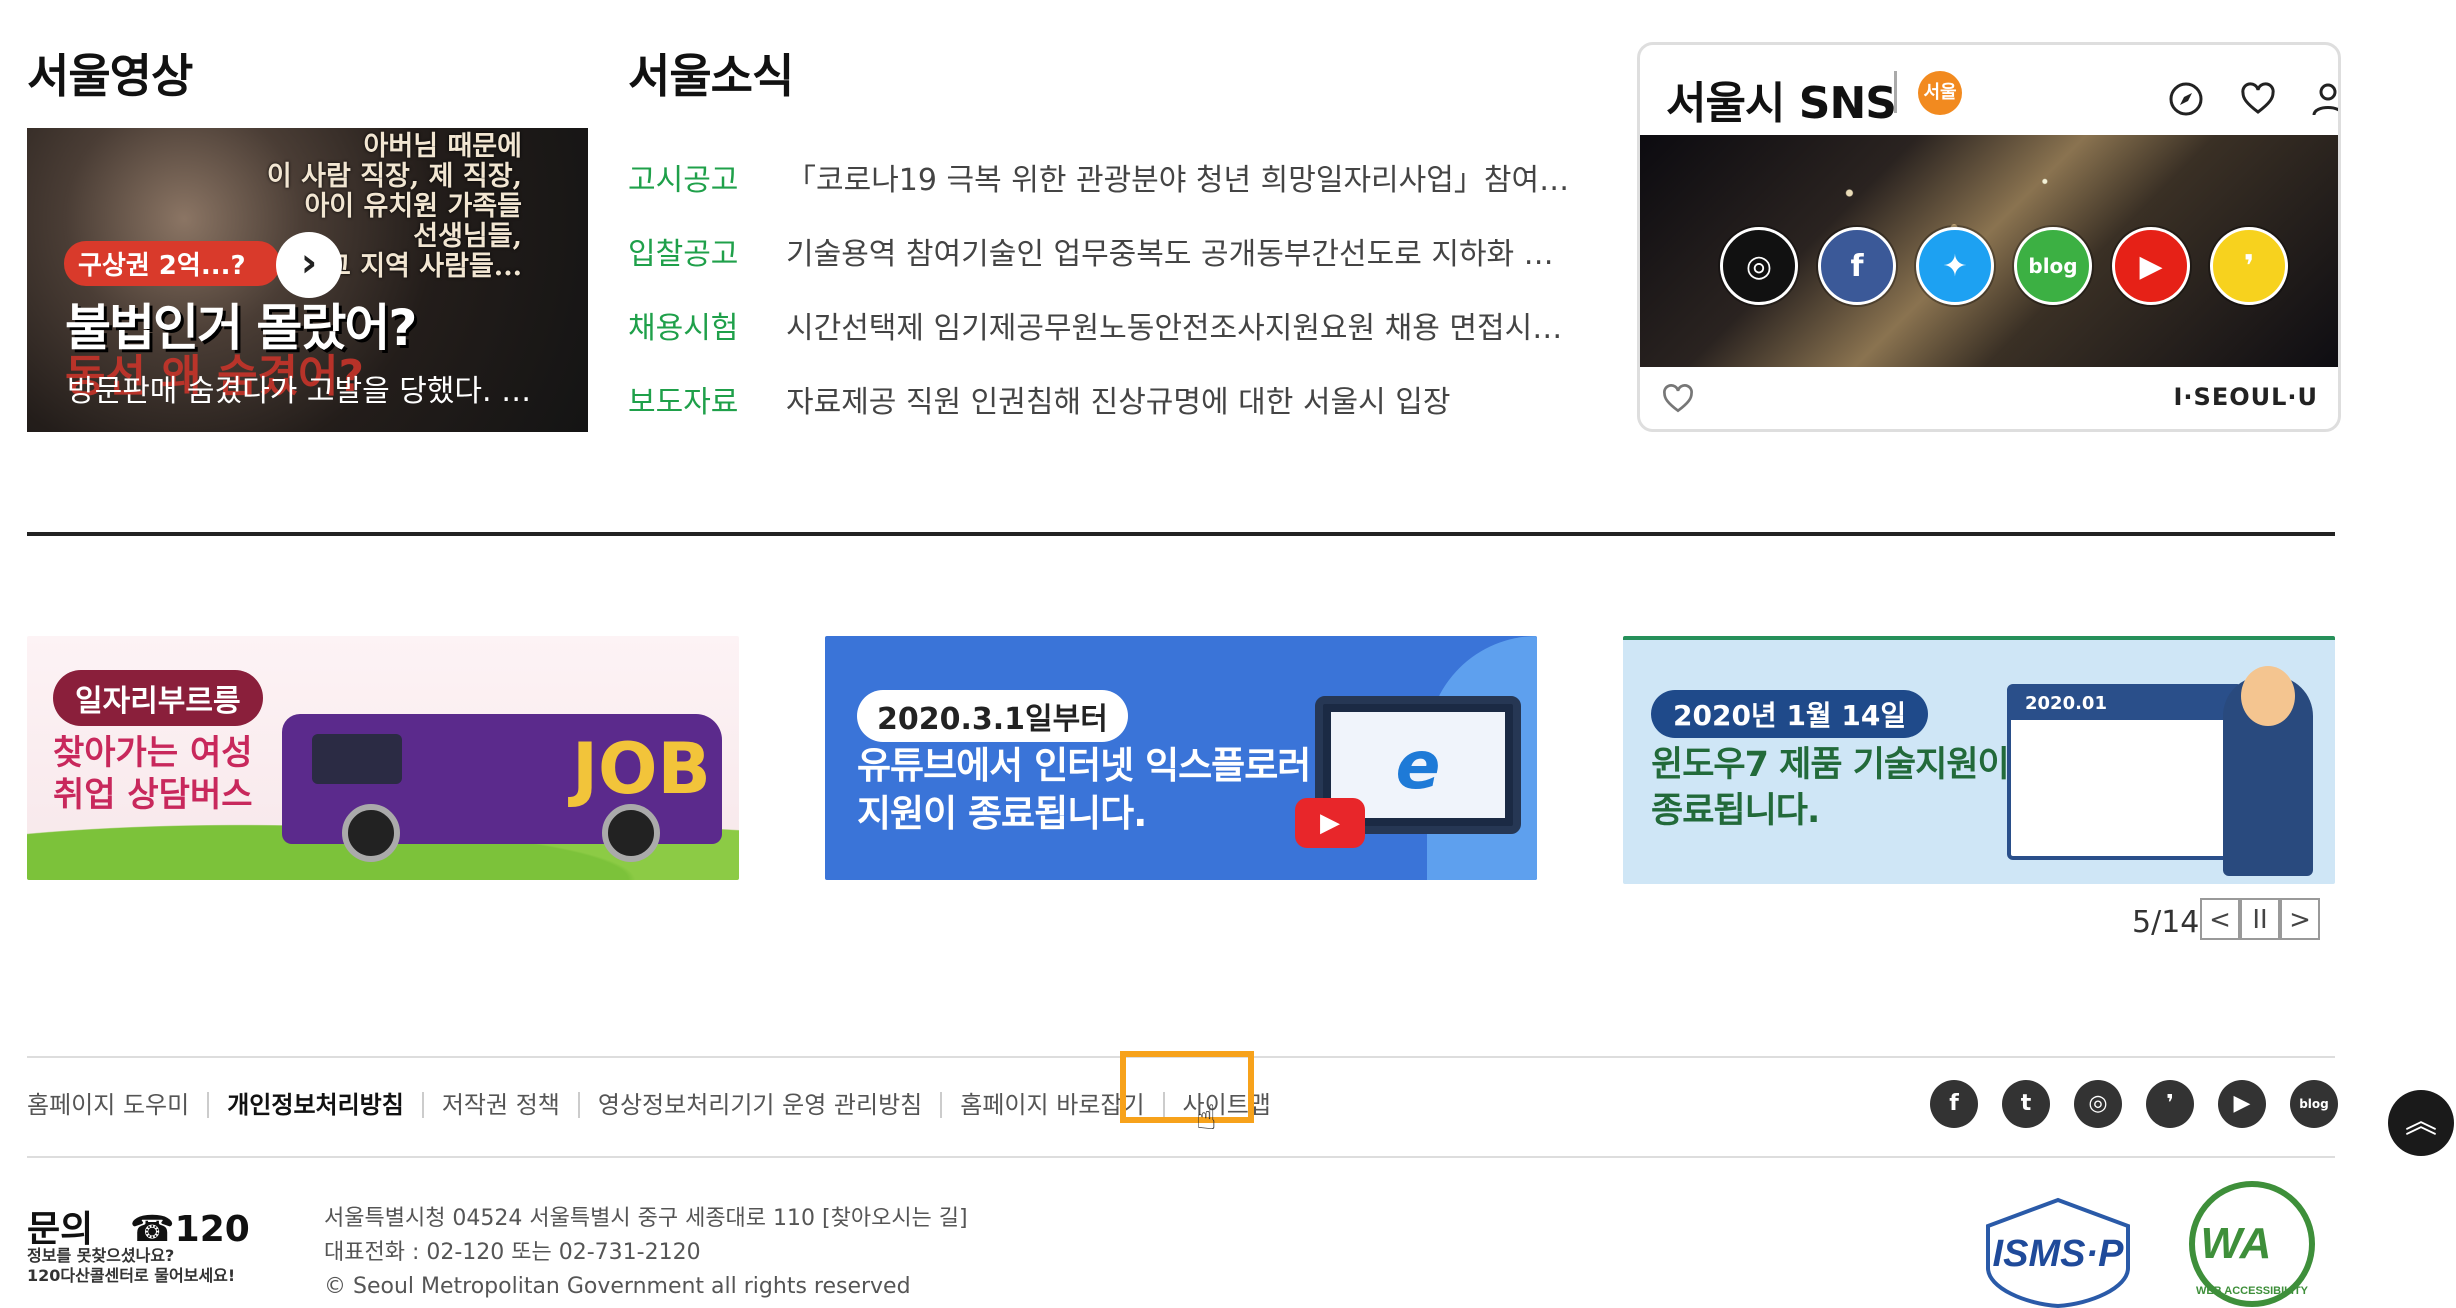 This screenshot has height=1308, width=2456. What do you see at coordinates (1187, 399) in the screenshot?
I see `news-text: 자료제공 직원 인권침해 진상규명에 대한 서울시 입장` at bounding box center [1187, 399].